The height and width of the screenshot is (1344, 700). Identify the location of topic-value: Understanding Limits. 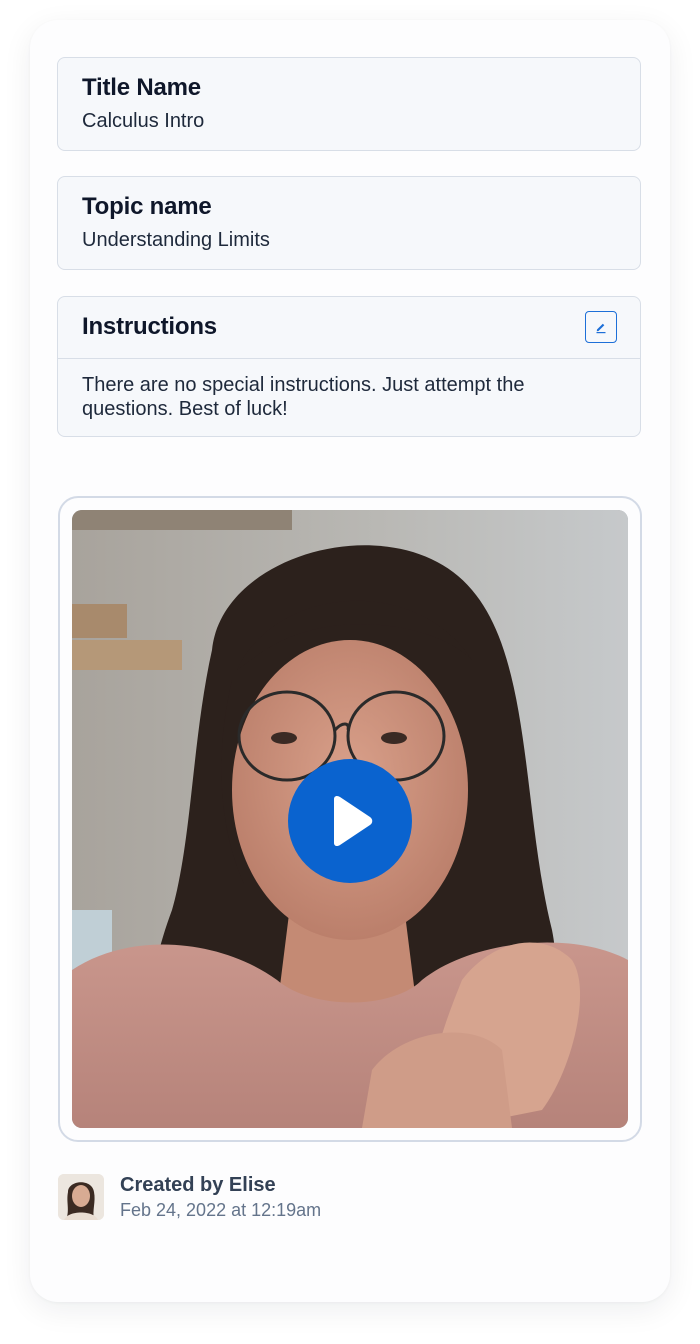
(176, 240).